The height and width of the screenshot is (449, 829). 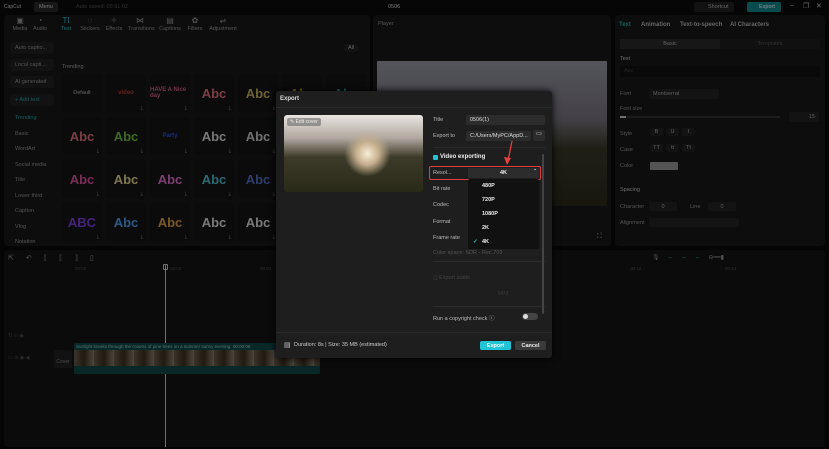 I want to click on copyright-label: Run a copyright check ⓘ, so click(x=464, y=319).